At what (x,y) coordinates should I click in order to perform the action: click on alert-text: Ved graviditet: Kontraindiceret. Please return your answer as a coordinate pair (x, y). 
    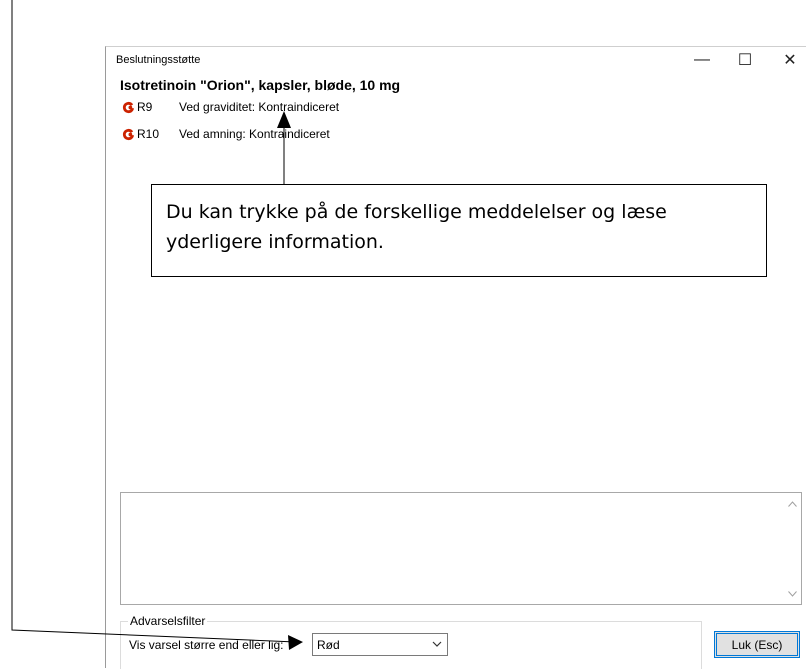
    Looking at the image, I should click on (259, 107).